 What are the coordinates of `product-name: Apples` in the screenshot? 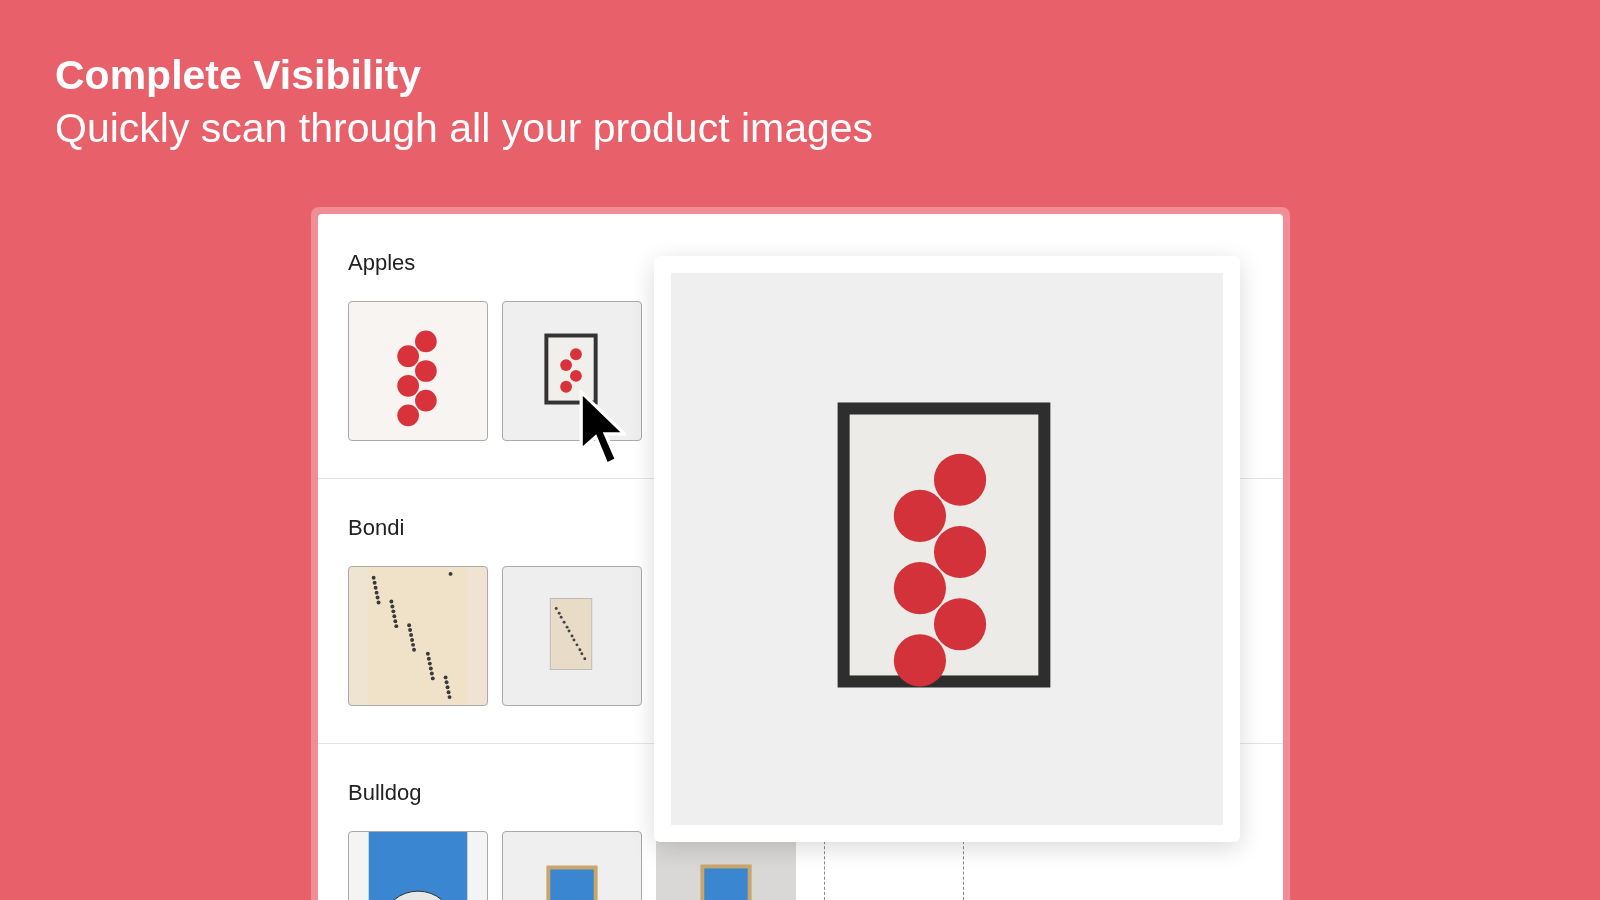 It's located at (382, 263).